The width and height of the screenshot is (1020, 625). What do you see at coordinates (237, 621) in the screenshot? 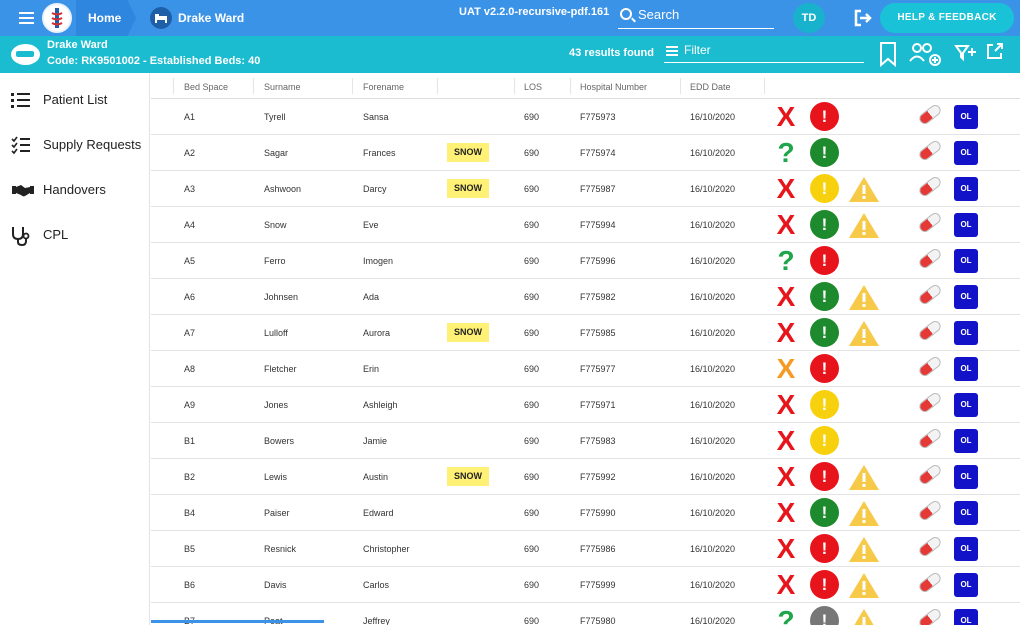
I see `horizontal-scrollbar` at bounding box center [237, 621].